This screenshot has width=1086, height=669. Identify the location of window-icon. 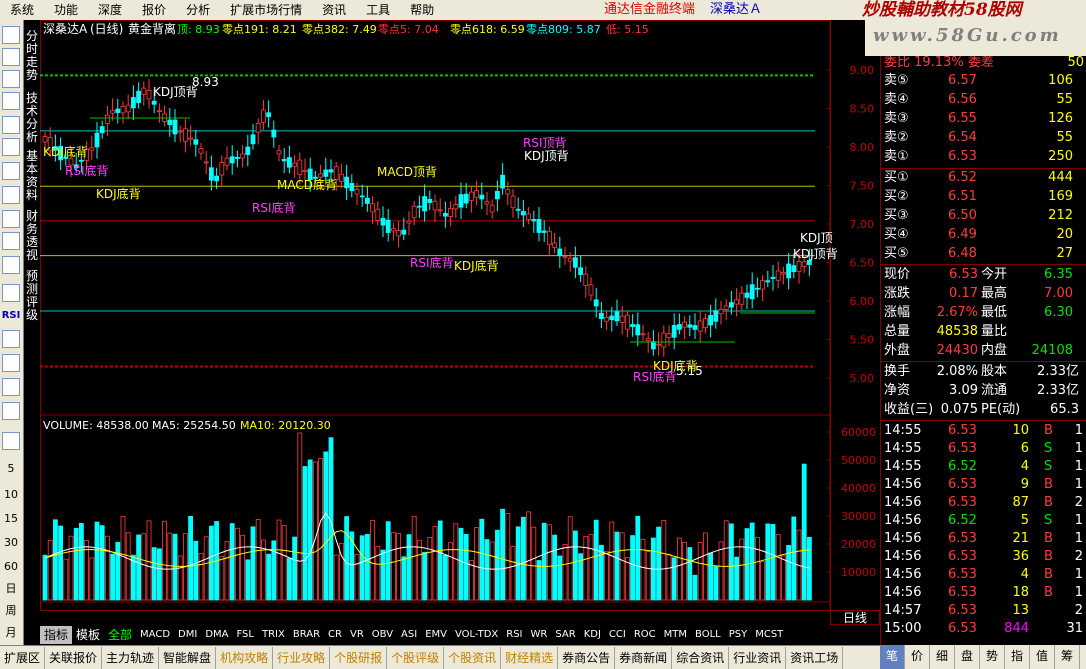
(11, 147).